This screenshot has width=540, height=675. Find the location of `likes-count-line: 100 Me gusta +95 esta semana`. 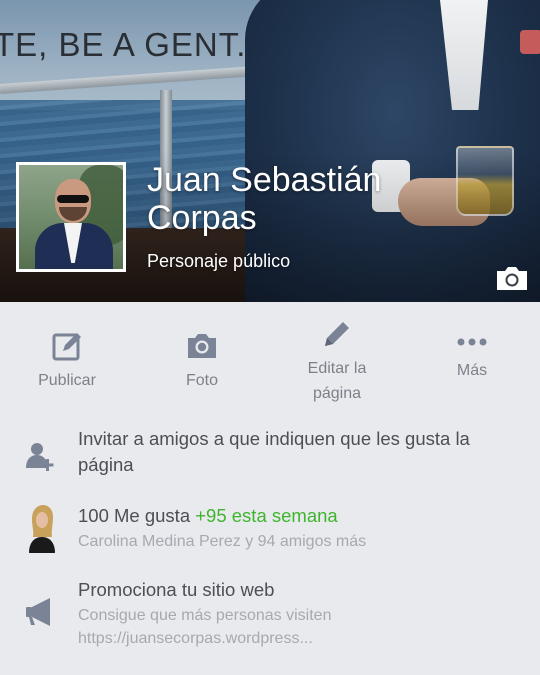

likes-count-line: 100 Me gusta +95 esta semana is located at coordinates (208, 516).